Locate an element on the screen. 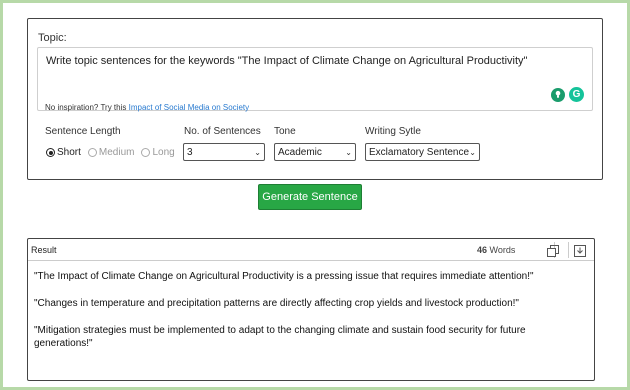  writing-style-label: Writing Sytle is located at coordinates (393, 131).